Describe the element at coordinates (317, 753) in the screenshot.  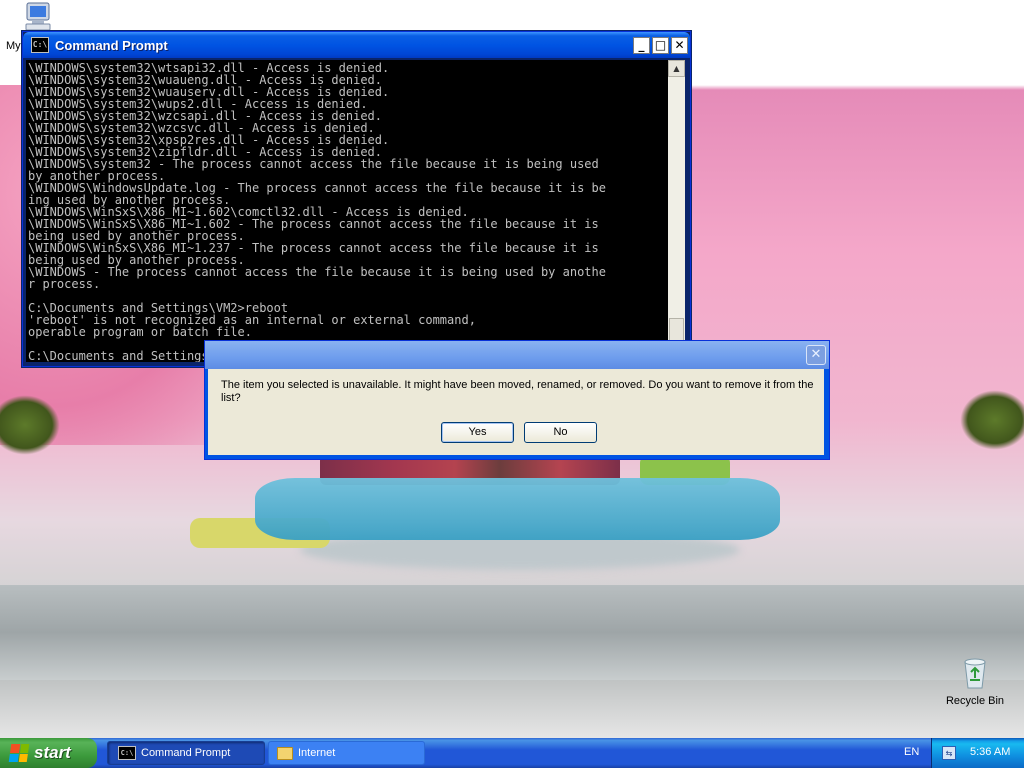
I see `taskbar-item-label: Internet` at that location.